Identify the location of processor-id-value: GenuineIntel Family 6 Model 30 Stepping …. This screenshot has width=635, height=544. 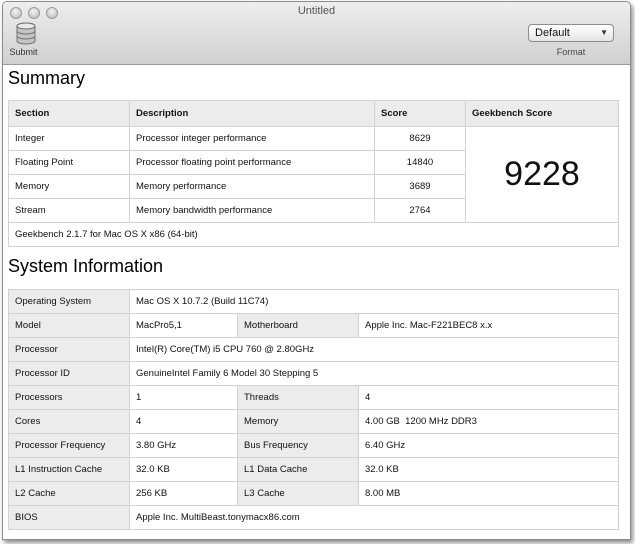
(374, 373).